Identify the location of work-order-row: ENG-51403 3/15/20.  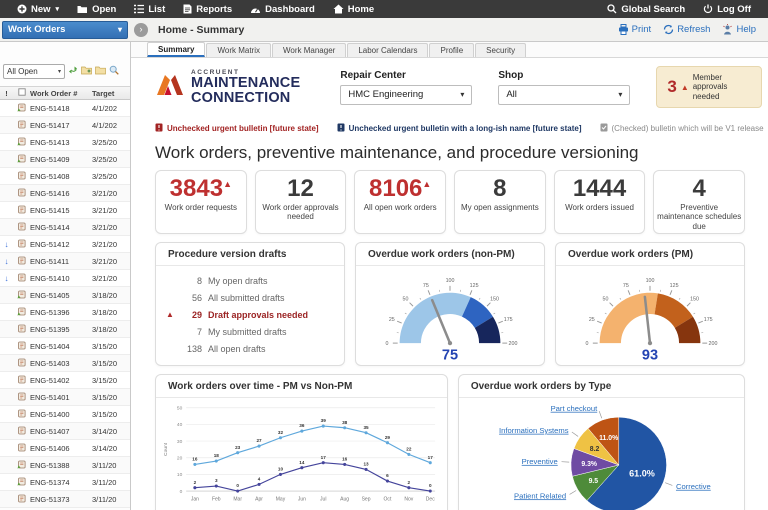
(65, 363).